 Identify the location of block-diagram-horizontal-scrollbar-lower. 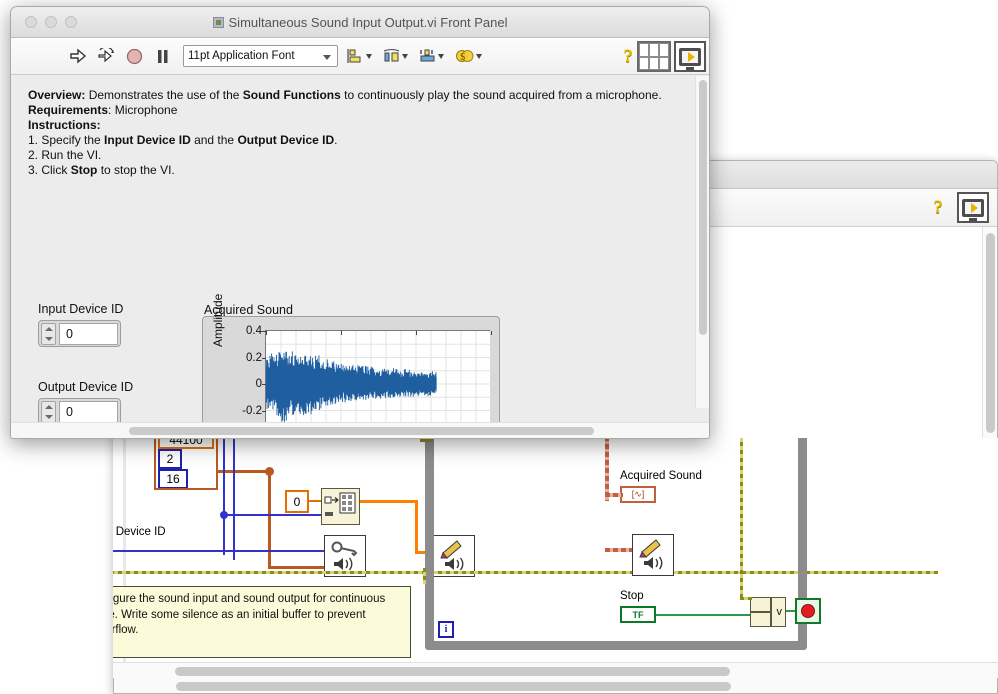
(555, 670).